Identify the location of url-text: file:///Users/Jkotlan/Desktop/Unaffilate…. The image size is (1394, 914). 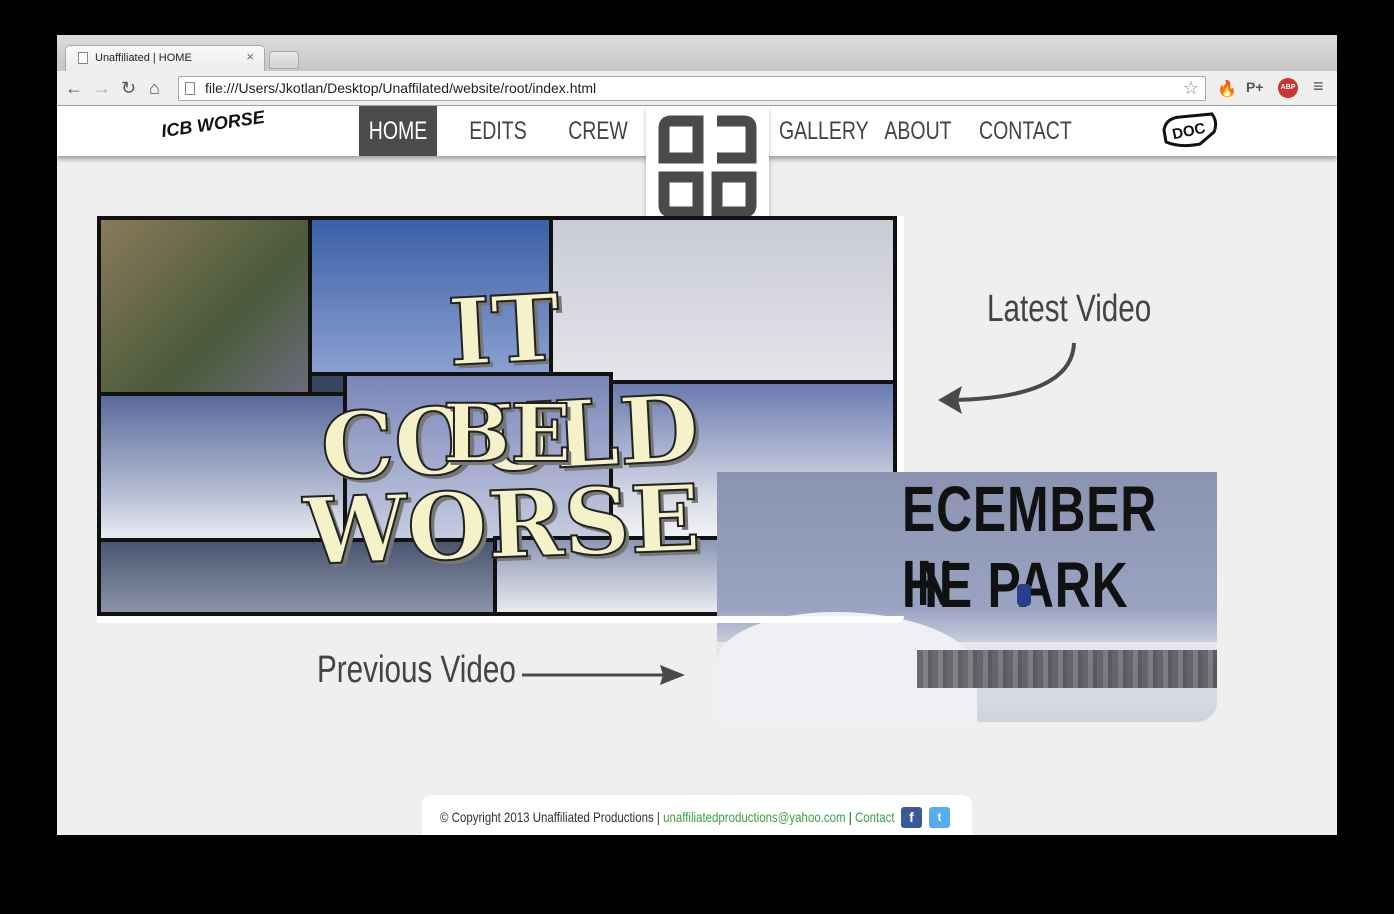
(400, 88).